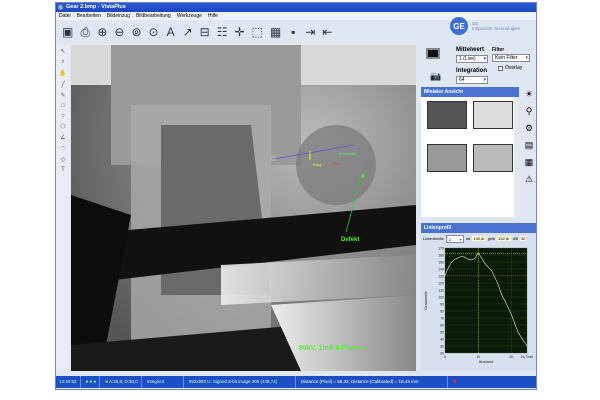  Describe the element at coordinates (62, 95) in the screenshot. I see `pen-icon: ✎` at that location.